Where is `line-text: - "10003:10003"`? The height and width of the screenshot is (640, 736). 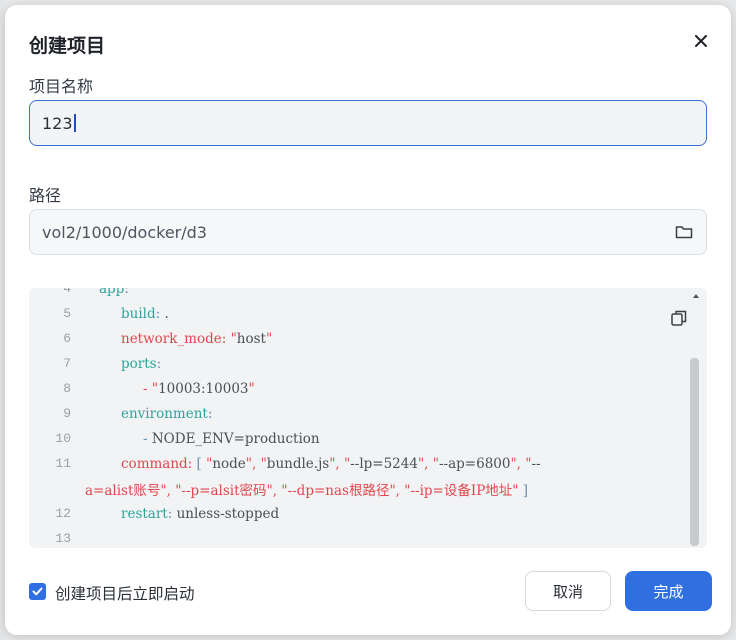 line-text: - "10003:10003" is located at coordinates (199, 388).